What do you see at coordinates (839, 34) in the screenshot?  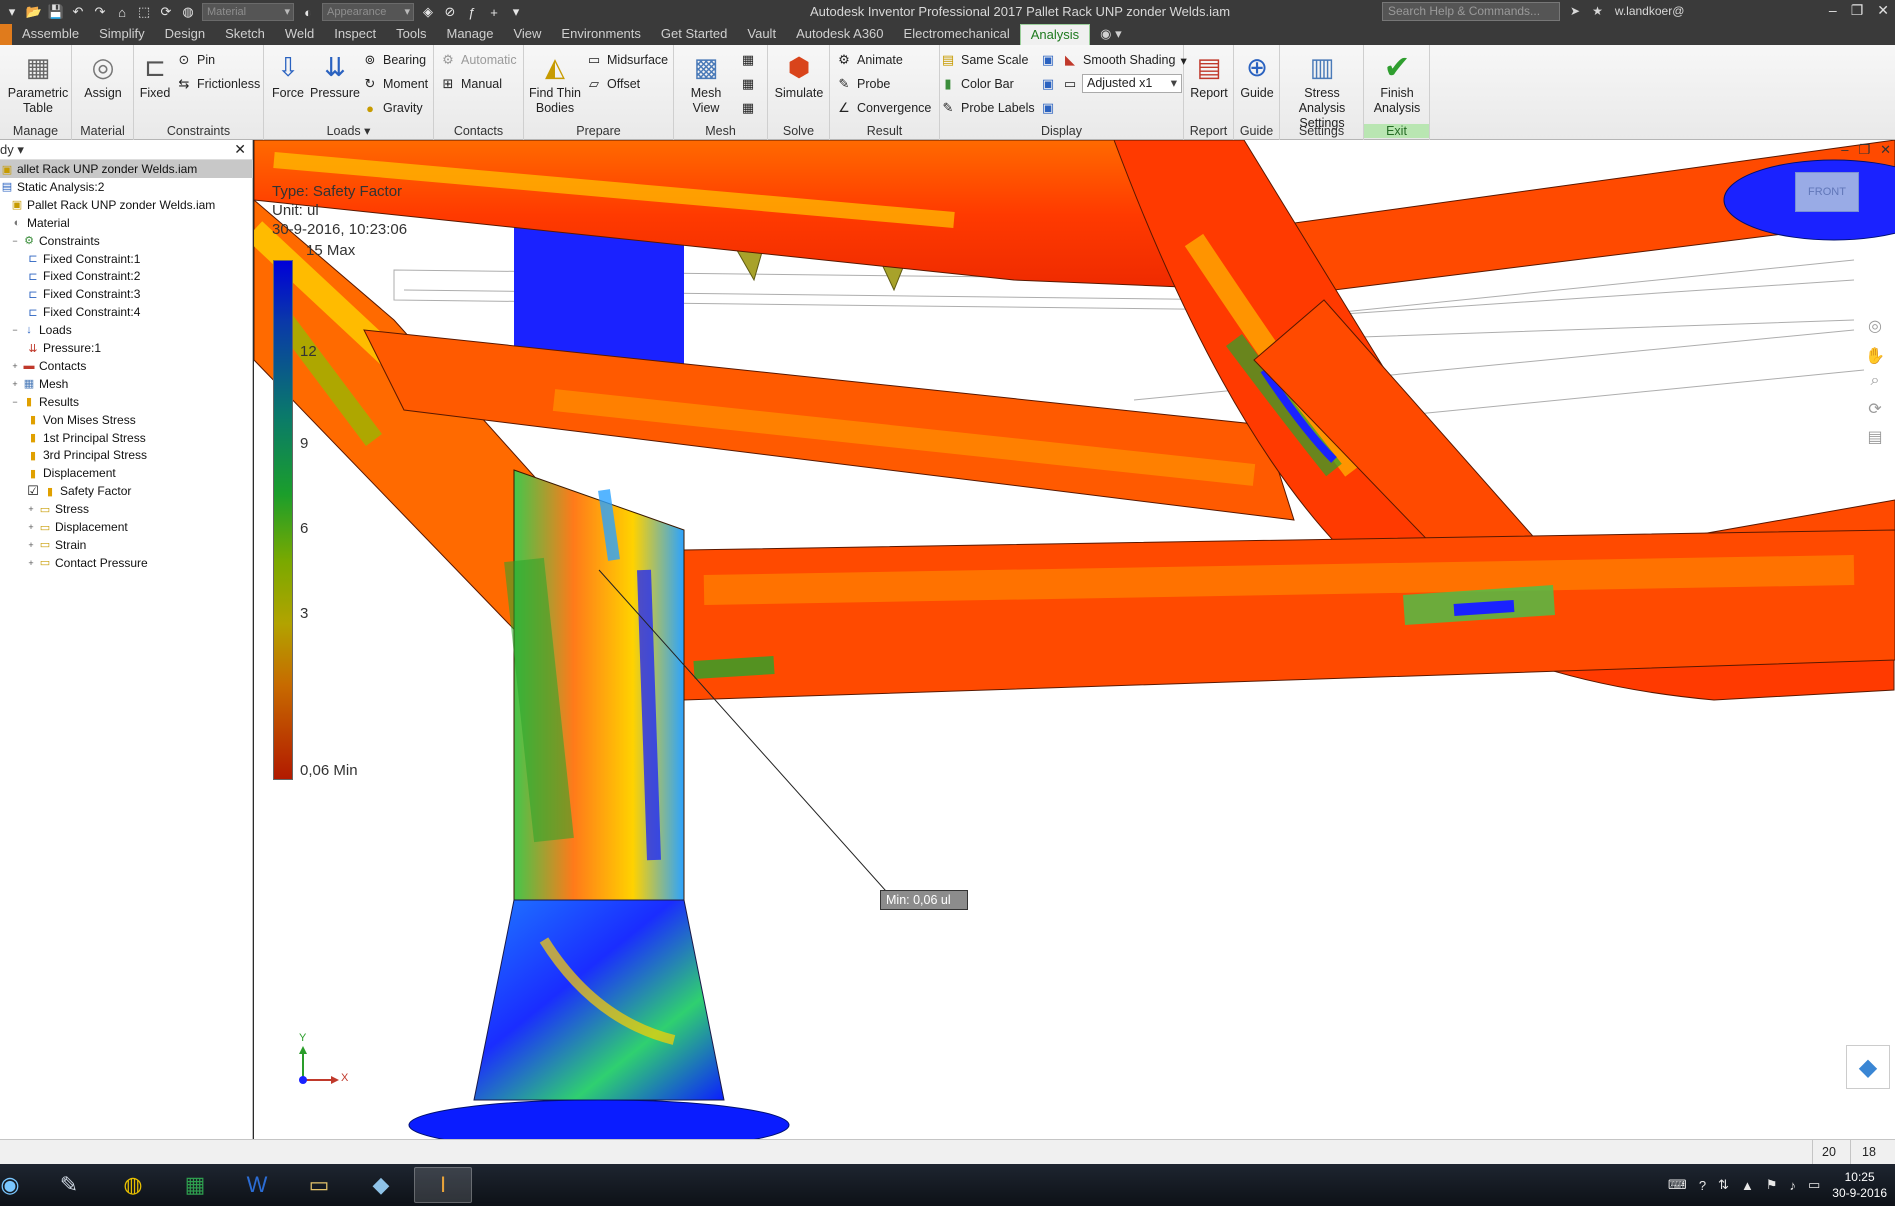 I see `tab-autodesk-a360: Autodesk A360` at bounding box center [839, 34].